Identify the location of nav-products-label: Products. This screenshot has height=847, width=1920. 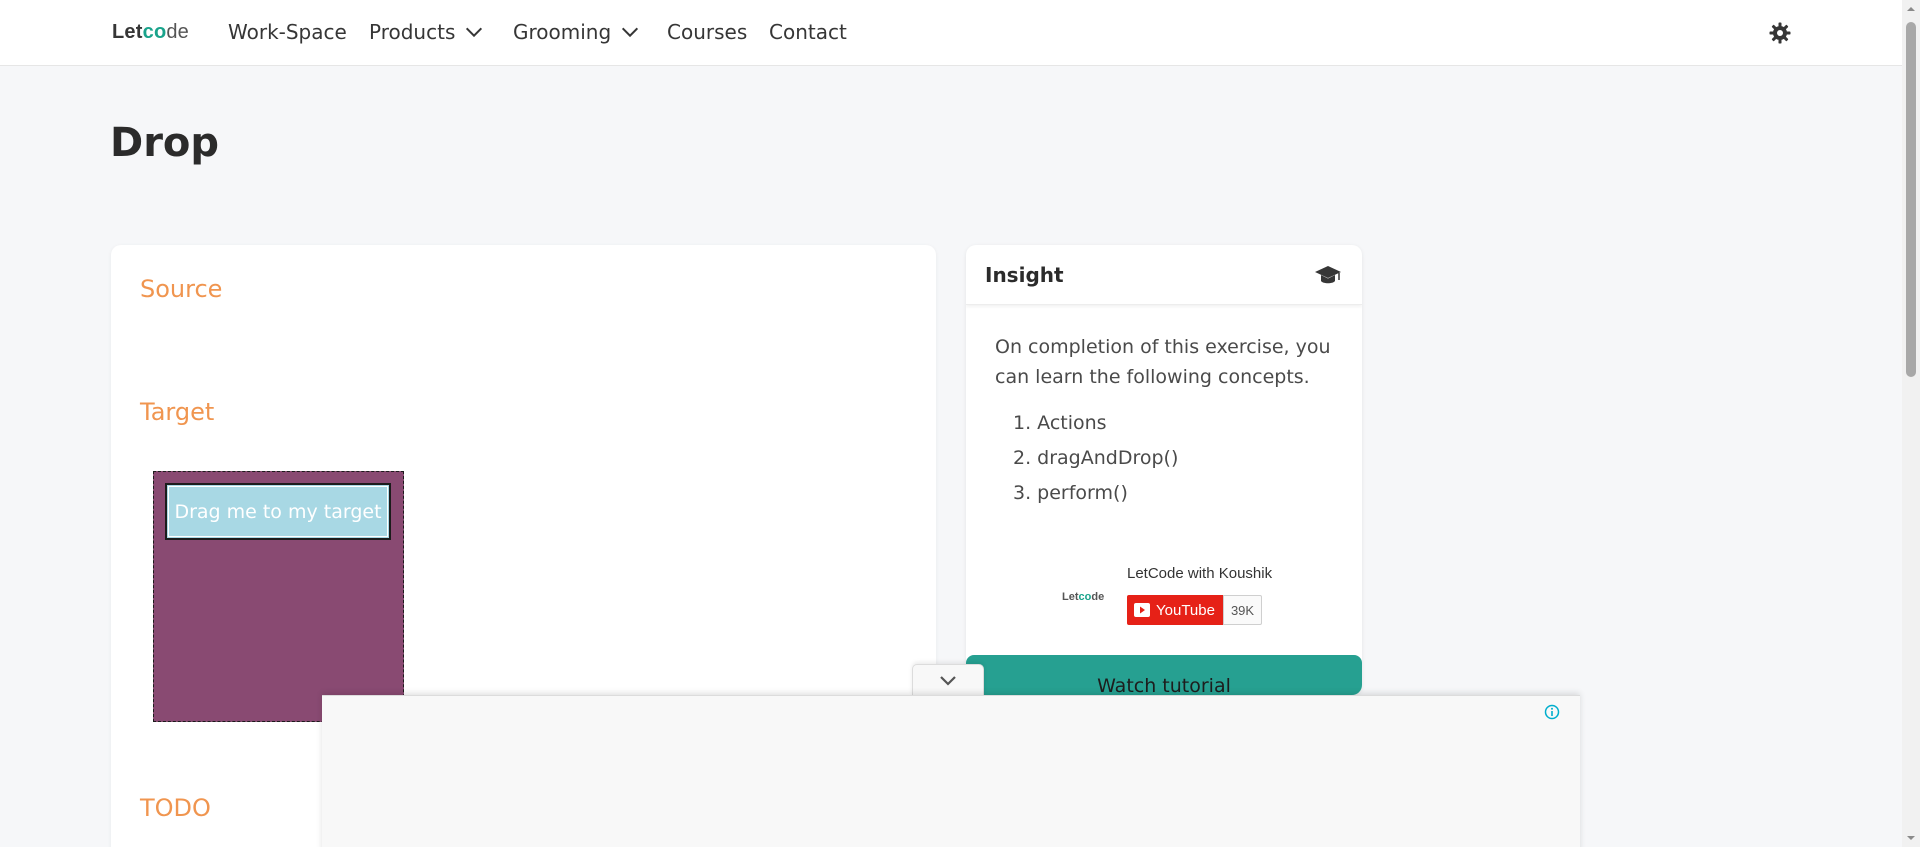
(412, 32).